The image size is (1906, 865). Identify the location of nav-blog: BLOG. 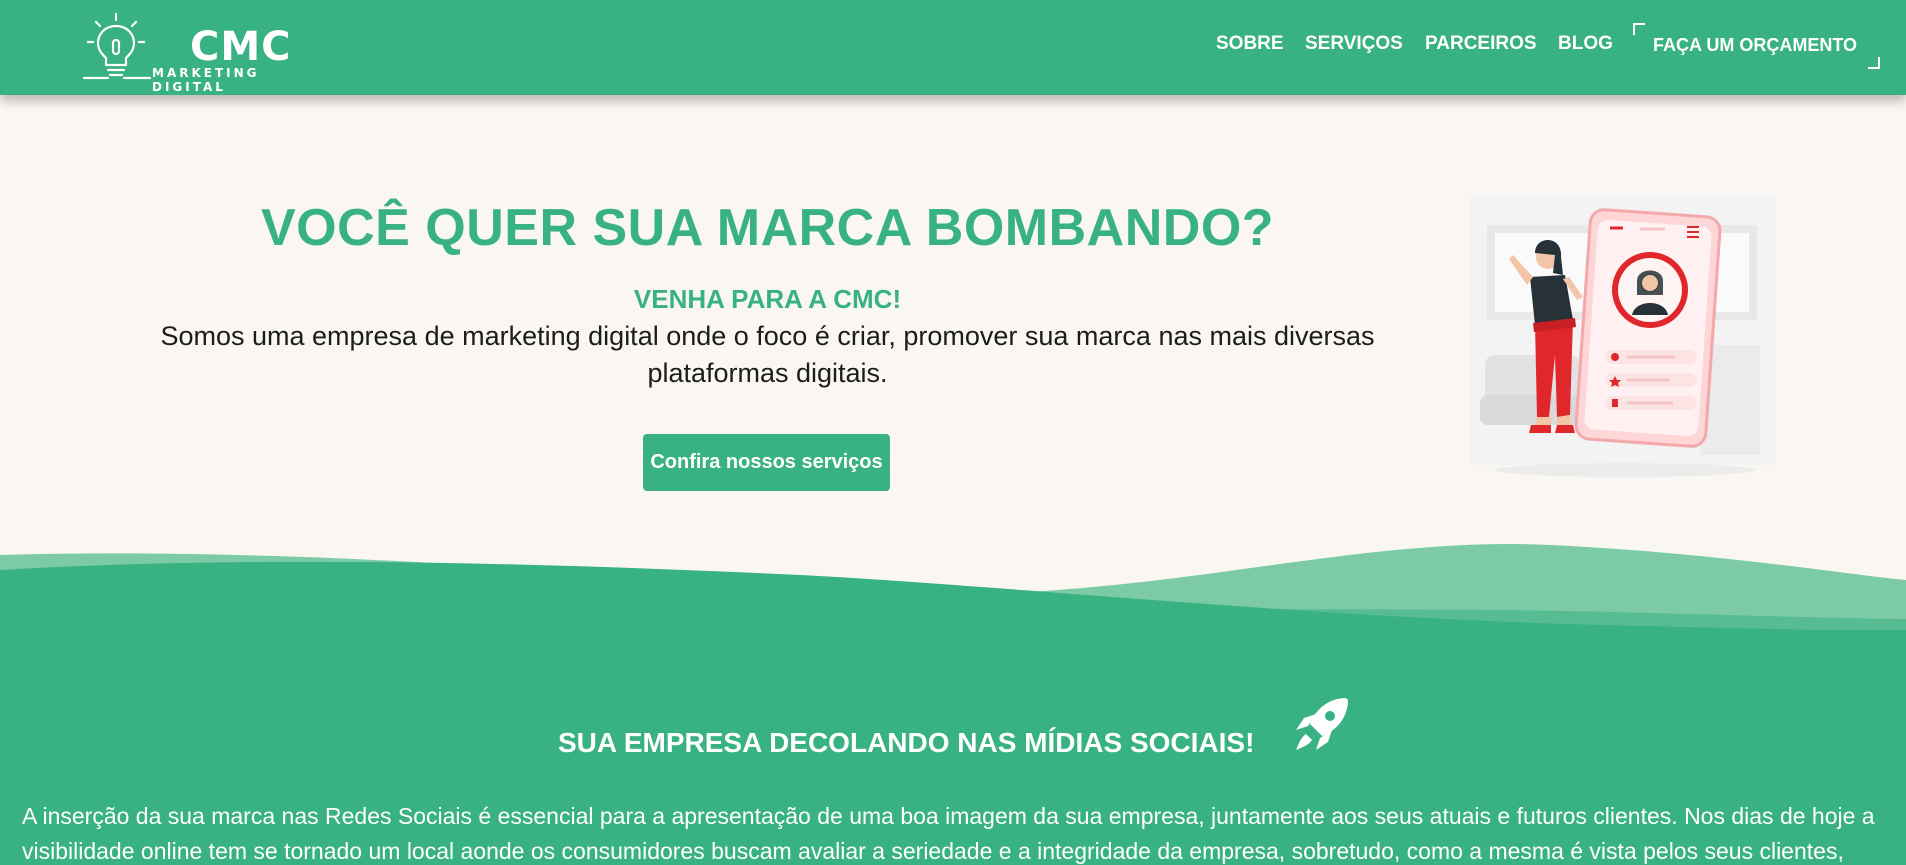
(1585, 44).